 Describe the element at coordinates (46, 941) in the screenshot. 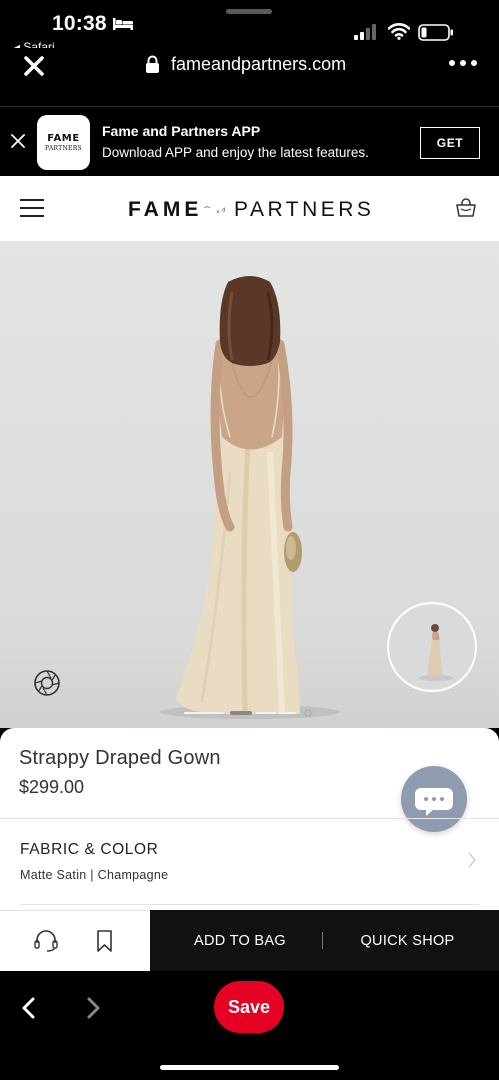

I see `support-icon` at that location.